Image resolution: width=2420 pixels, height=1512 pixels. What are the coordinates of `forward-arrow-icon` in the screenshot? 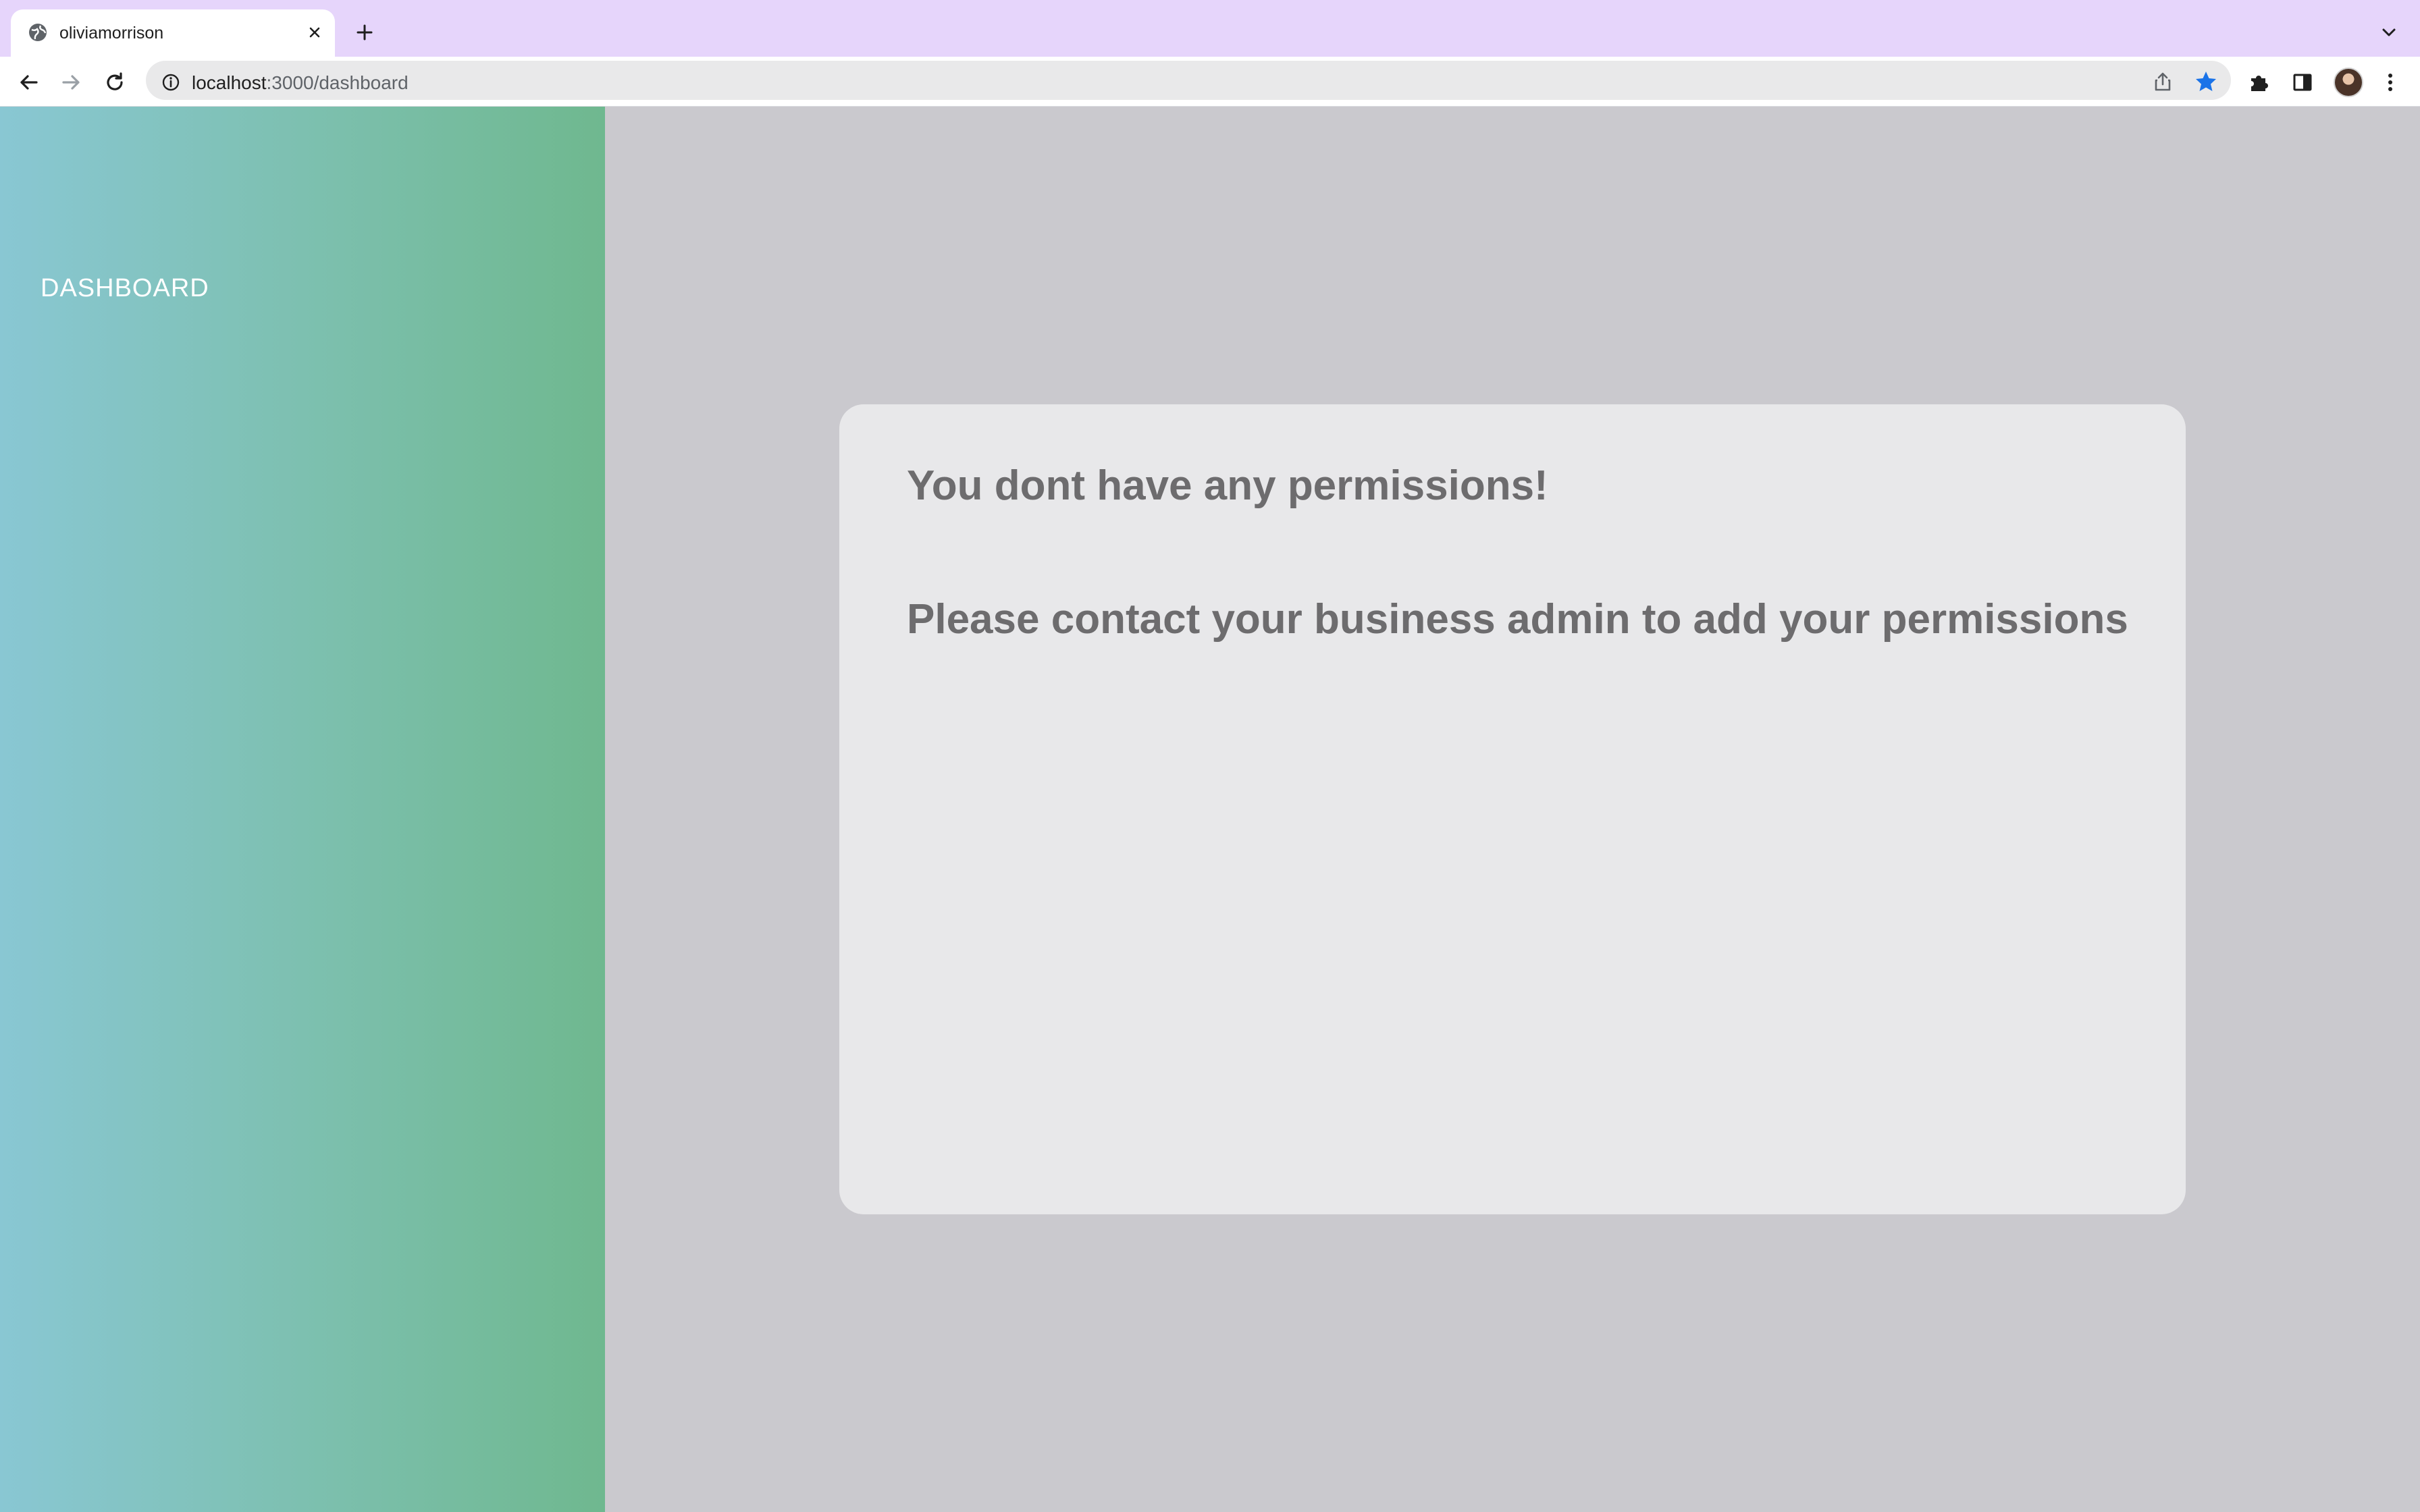 It's located at (71, 82).